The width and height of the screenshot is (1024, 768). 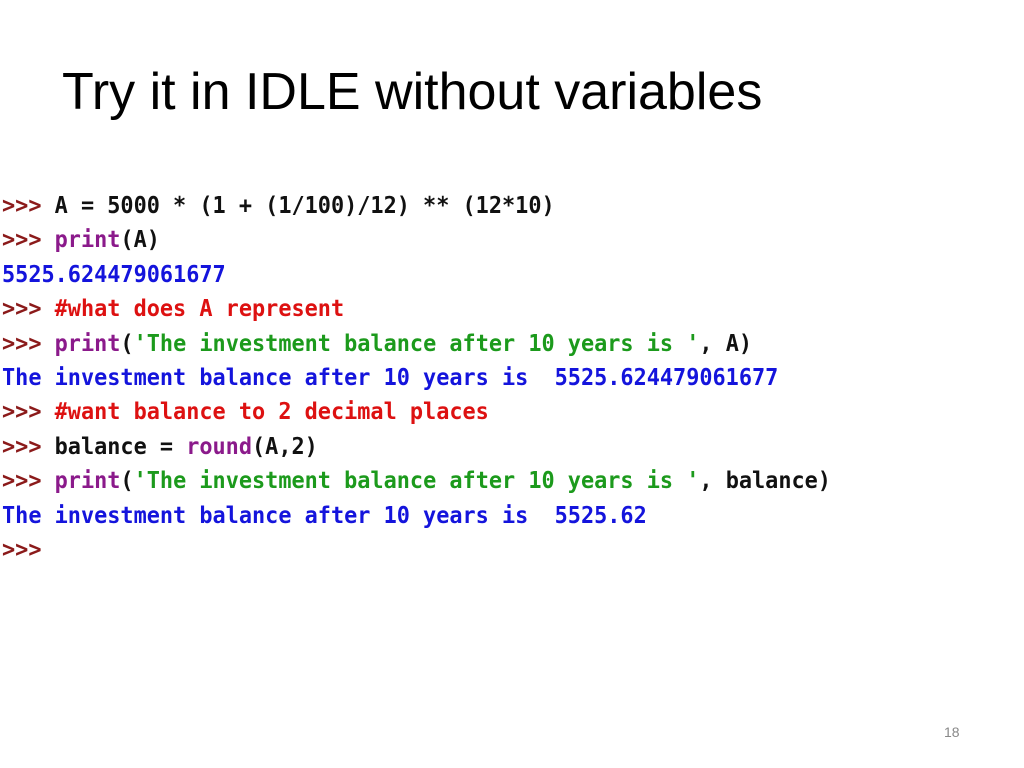 What do you see at coordinates (765, 480) in the screenshot?
I see `code-text: , balance)` at bounding box center [765, 480].